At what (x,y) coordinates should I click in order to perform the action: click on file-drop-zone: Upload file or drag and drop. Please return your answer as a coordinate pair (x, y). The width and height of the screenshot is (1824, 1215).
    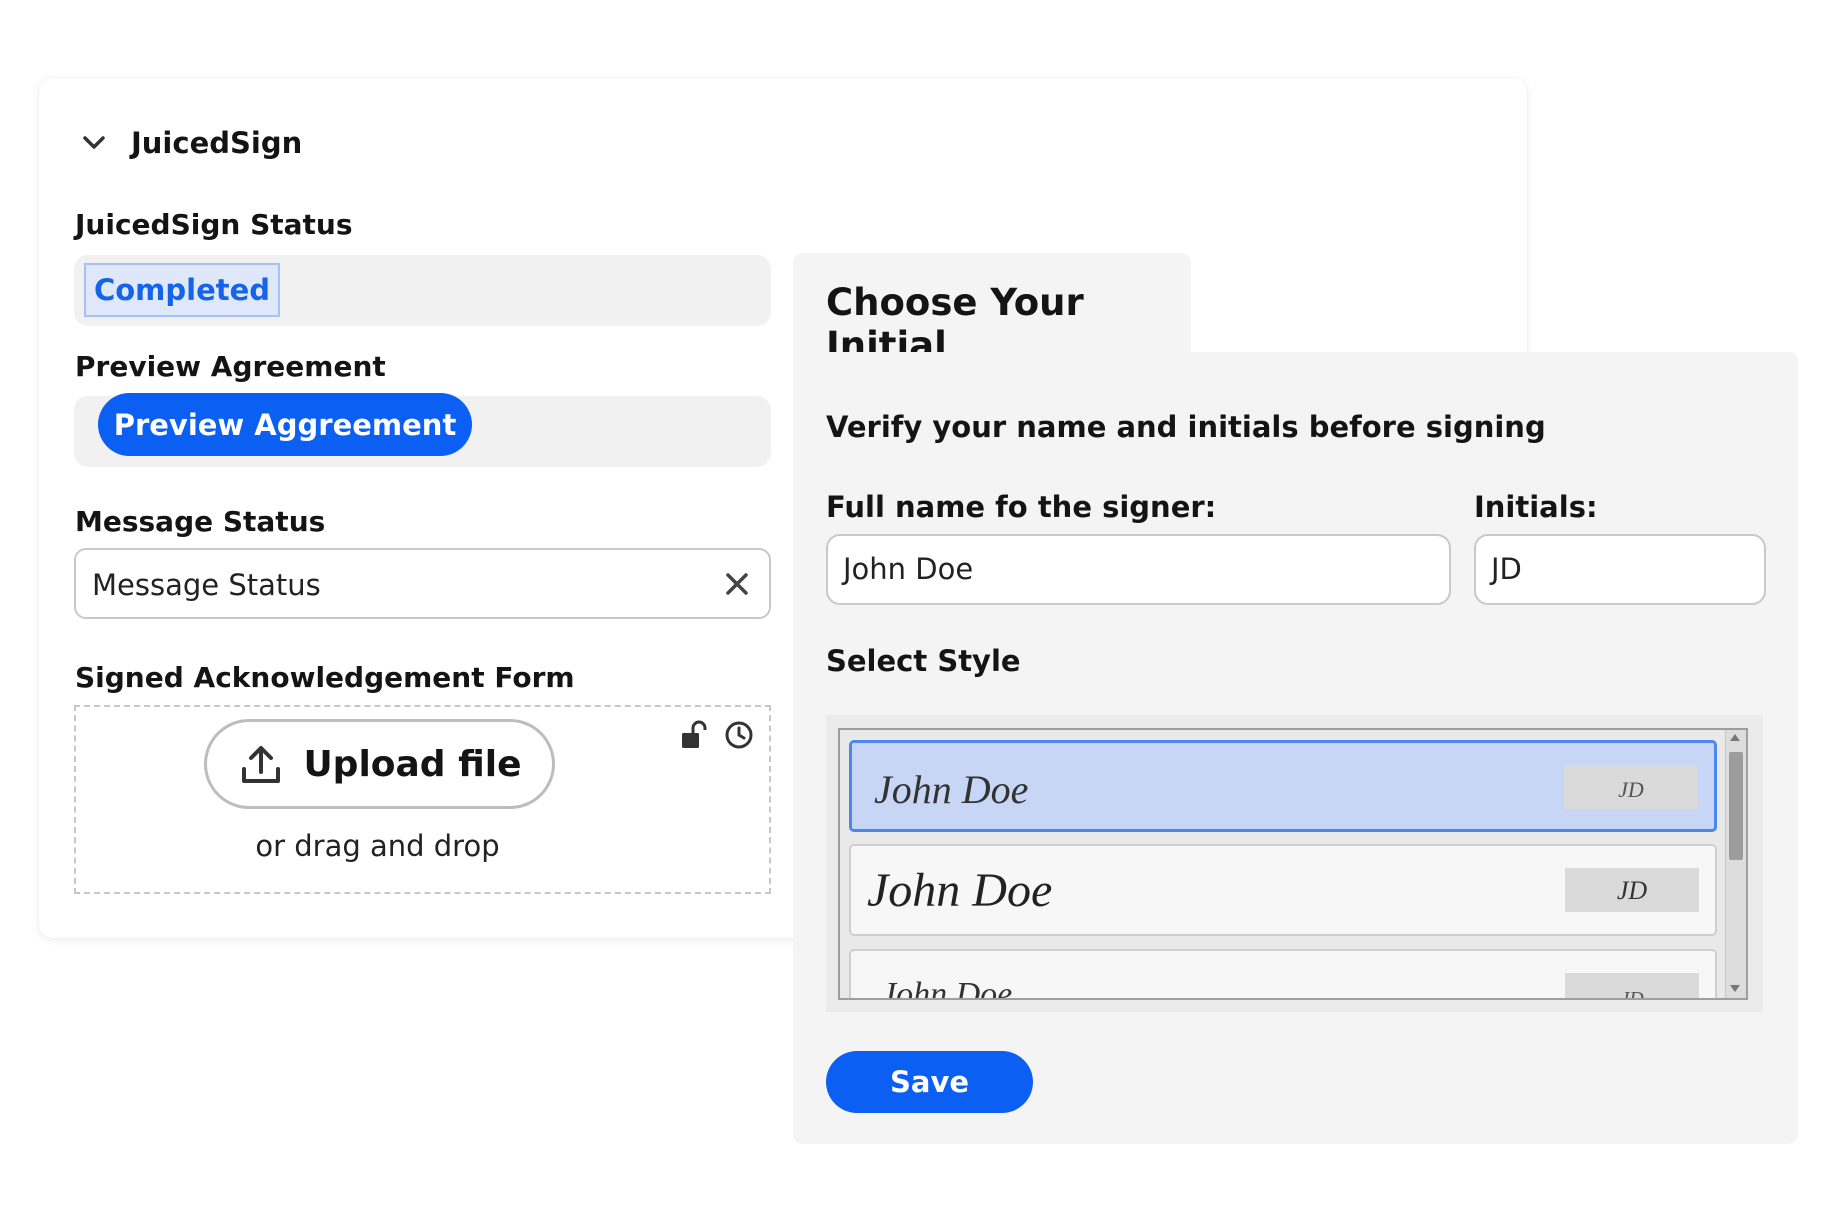
    Looking at the image, I should click on (422, 799).